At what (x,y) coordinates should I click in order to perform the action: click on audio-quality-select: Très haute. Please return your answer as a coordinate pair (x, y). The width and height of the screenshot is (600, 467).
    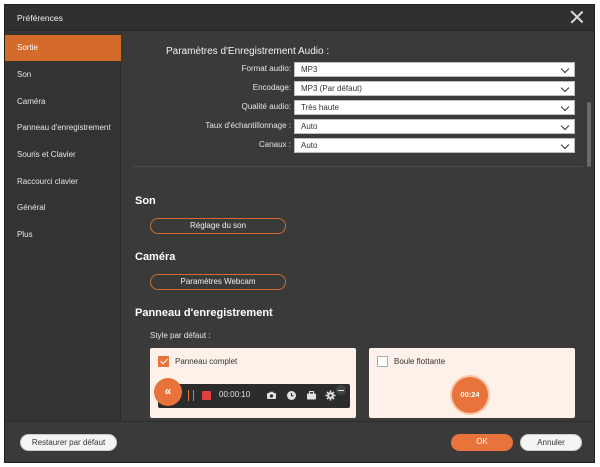
    Looking at the image, I should click on (434, 107).